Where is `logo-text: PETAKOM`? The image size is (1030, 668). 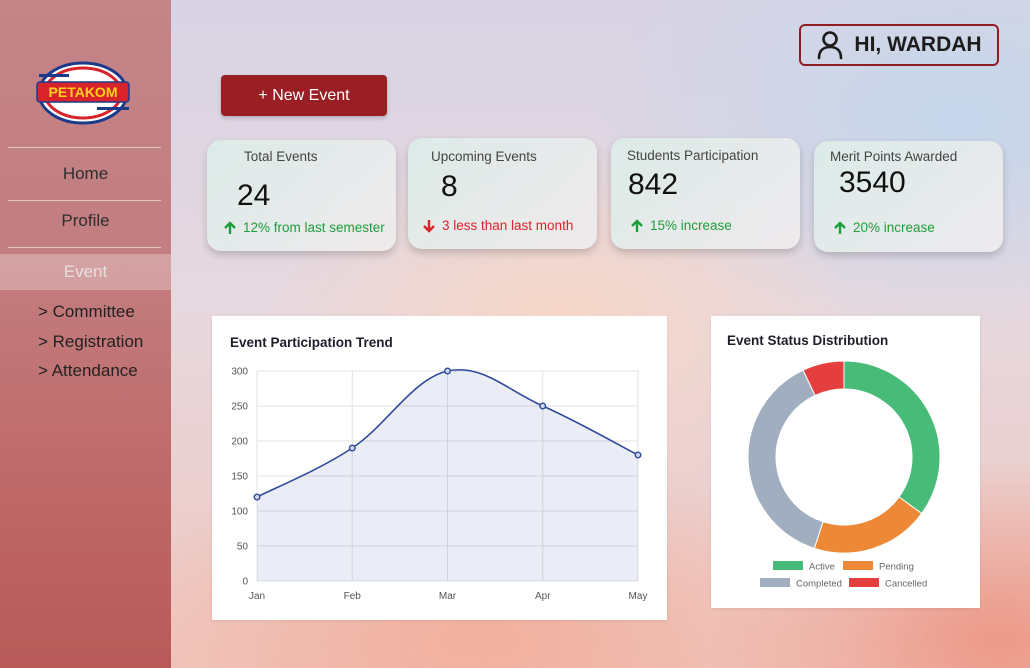
logo-text: PETAKOM is located at coordinates (83, 92).